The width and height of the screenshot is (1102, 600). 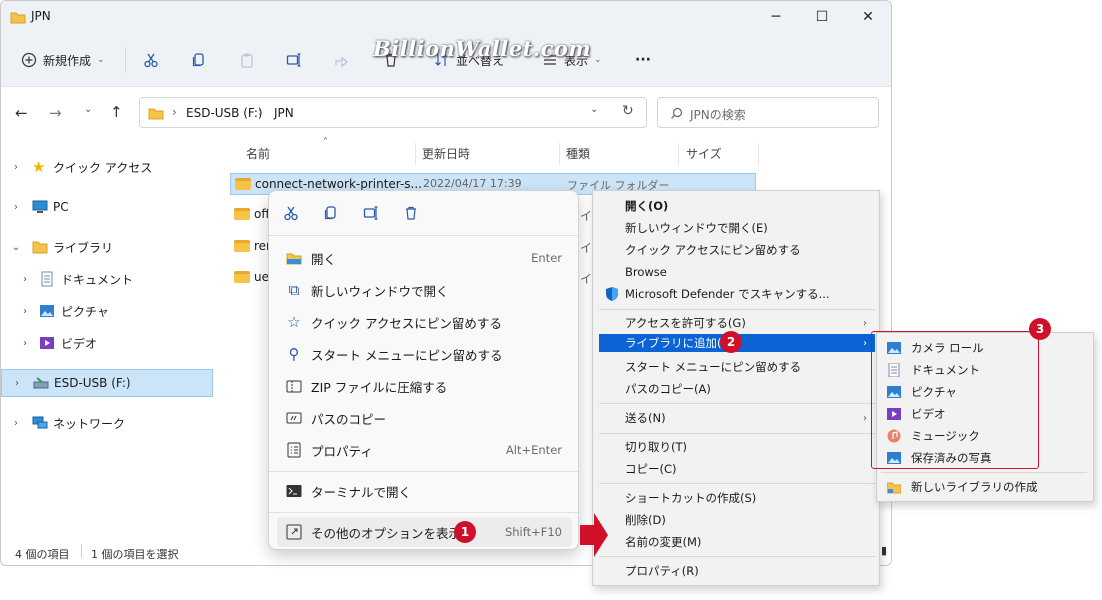 What do you see at coordinates (88, 109) in the screenshot?
I see `recent-chevron-icon: ⌄` at bounding box center [88, 109].